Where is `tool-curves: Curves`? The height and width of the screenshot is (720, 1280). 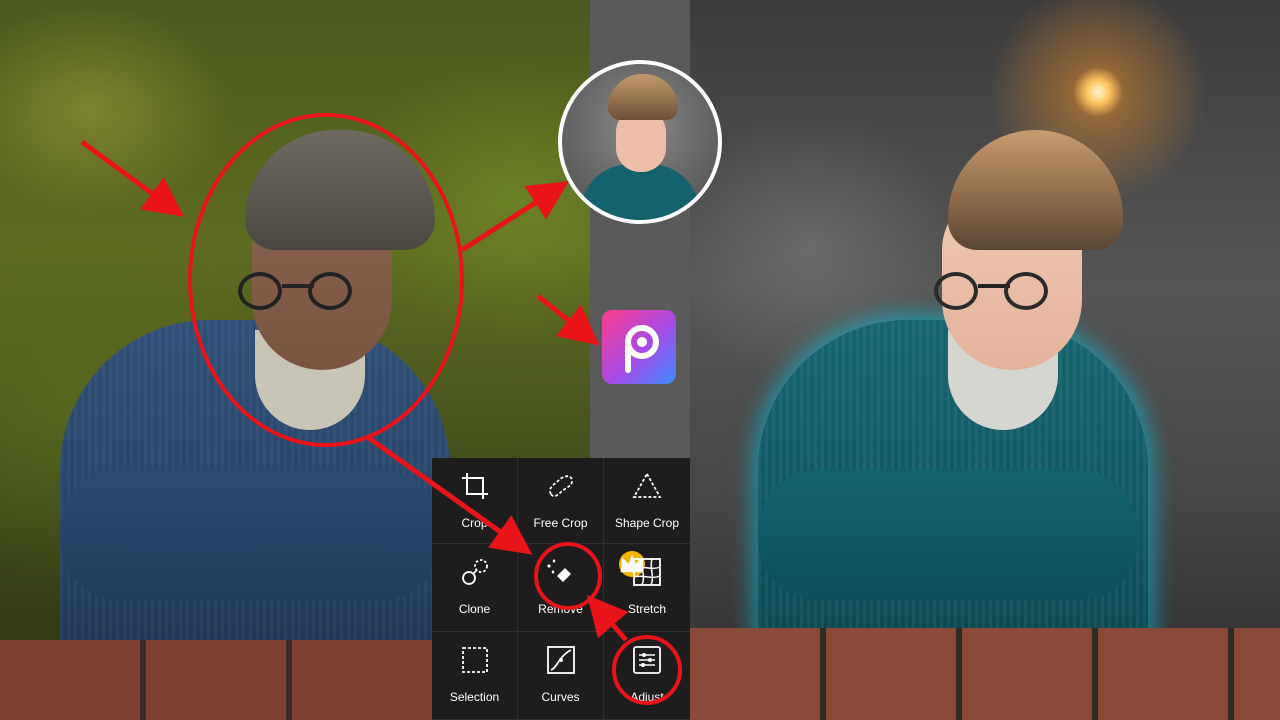
tool-curves: Curves is located at coordinates (561, 676).